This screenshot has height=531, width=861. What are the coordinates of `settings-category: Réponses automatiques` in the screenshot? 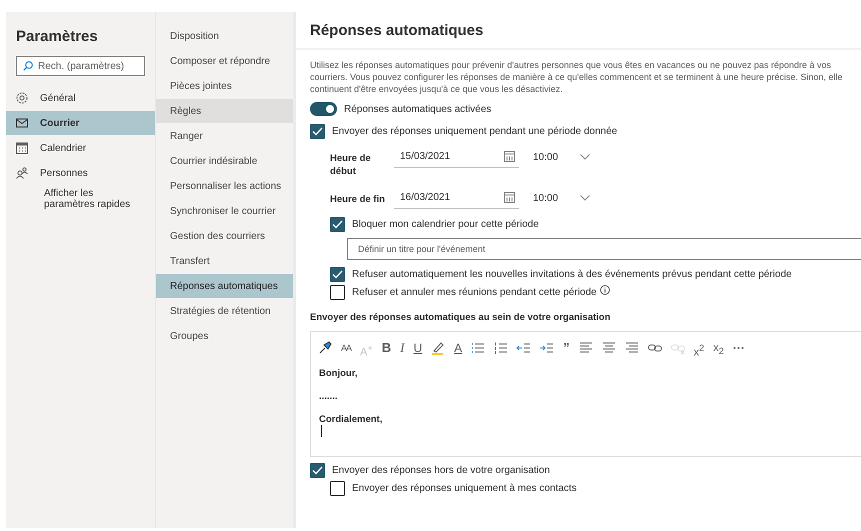 It's located at (224, 286).